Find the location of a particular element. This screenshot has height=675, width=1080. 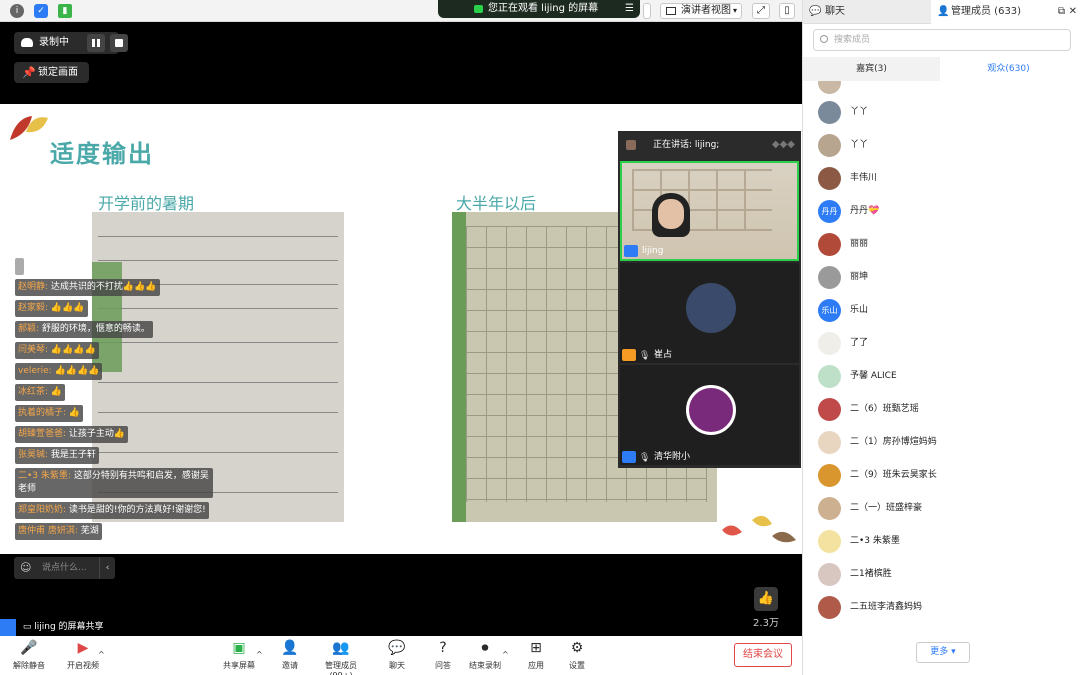

pause-recording-button is located at coordinates (96, 43).